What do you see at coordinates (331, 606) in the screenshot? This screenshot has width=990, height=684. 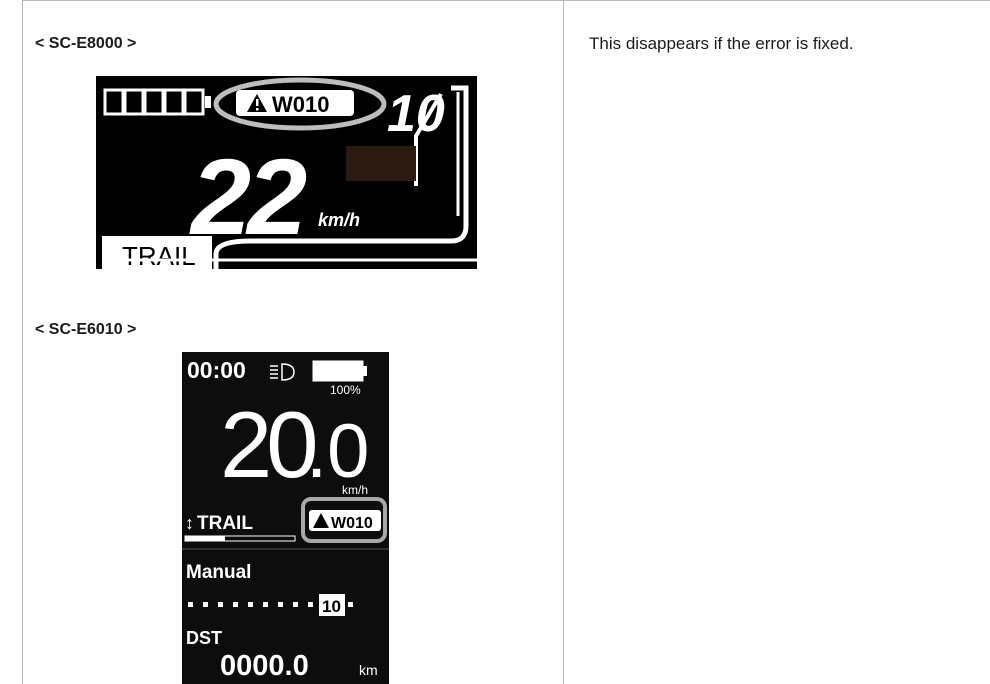 I see `gear-number: 10` at bounding box center [331, 606].